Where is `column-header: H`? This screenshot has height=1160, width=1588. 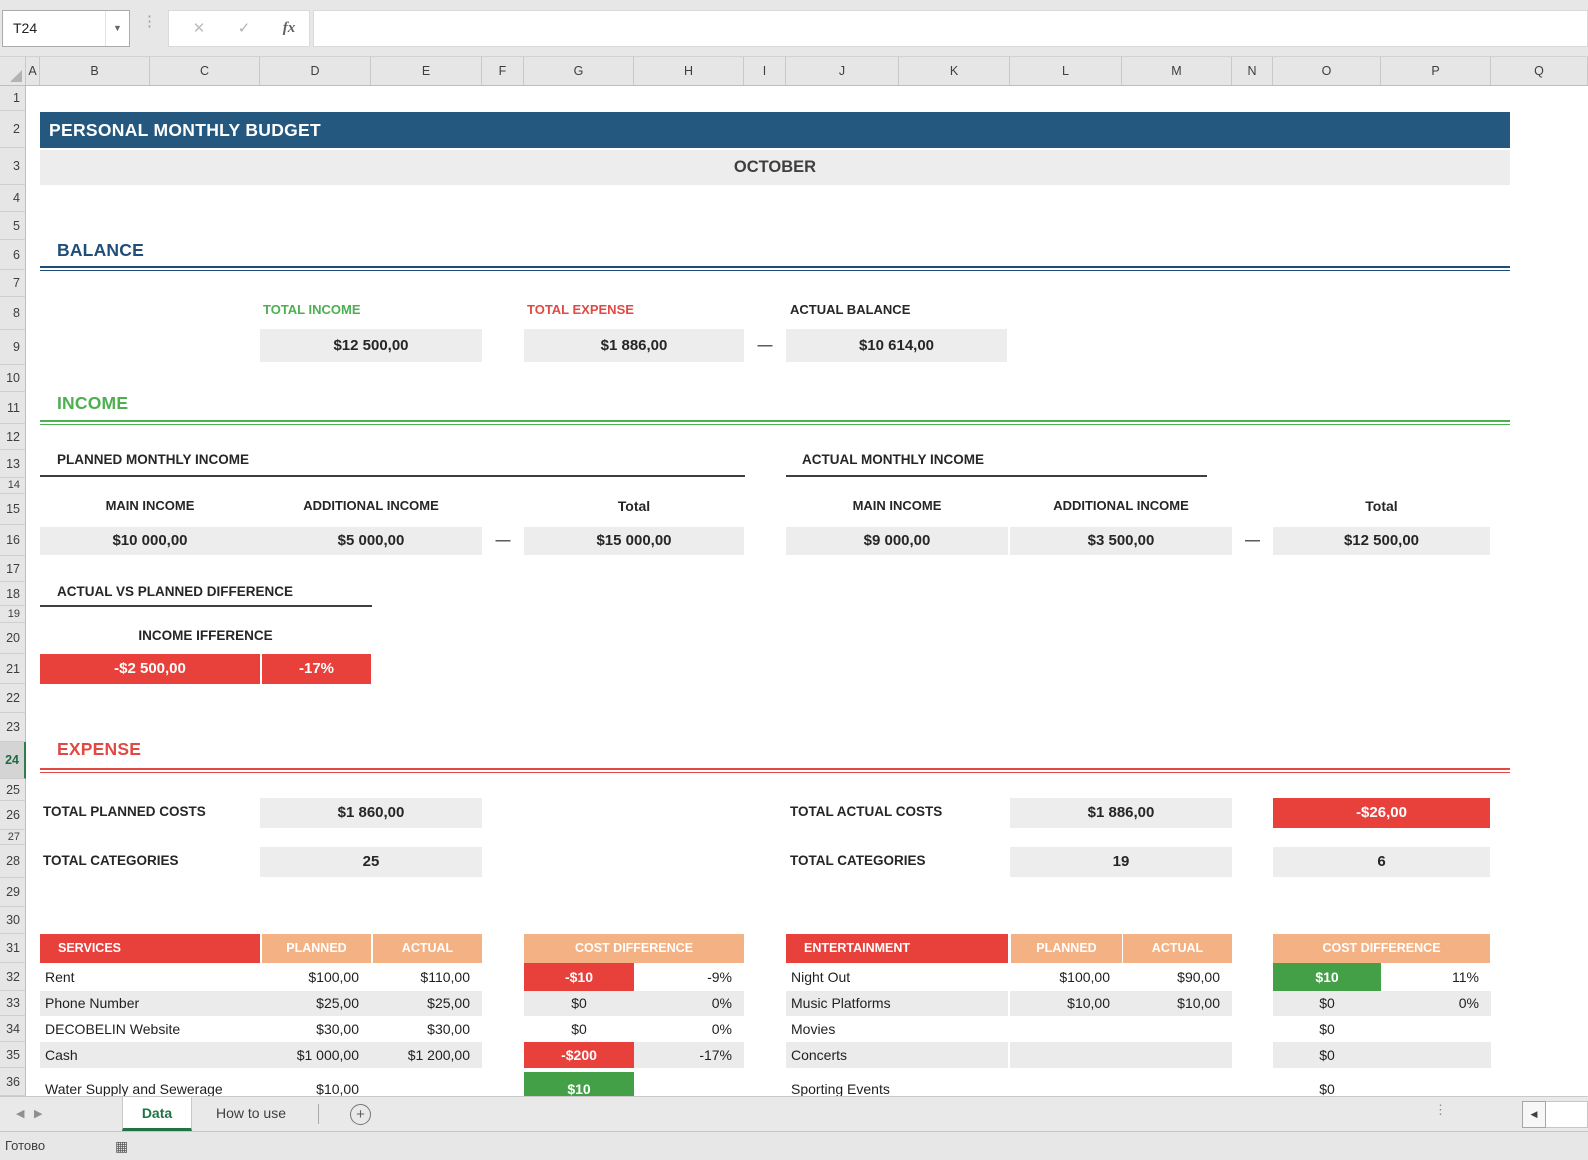
column-header: H is located at coordinates (689, 71).